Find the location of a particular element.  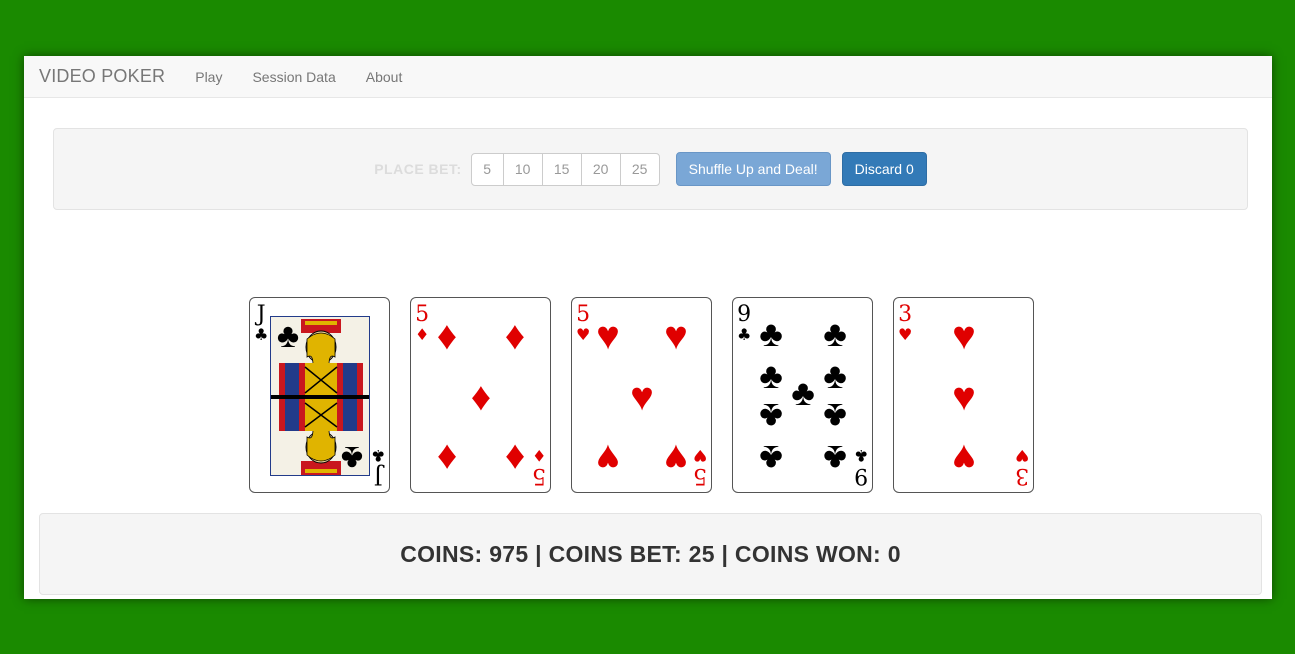

card-2: 5 ♦ ♦ ♦ ♦ ♦ ♦ 5 ♦ is located at coordinates (480, 395).